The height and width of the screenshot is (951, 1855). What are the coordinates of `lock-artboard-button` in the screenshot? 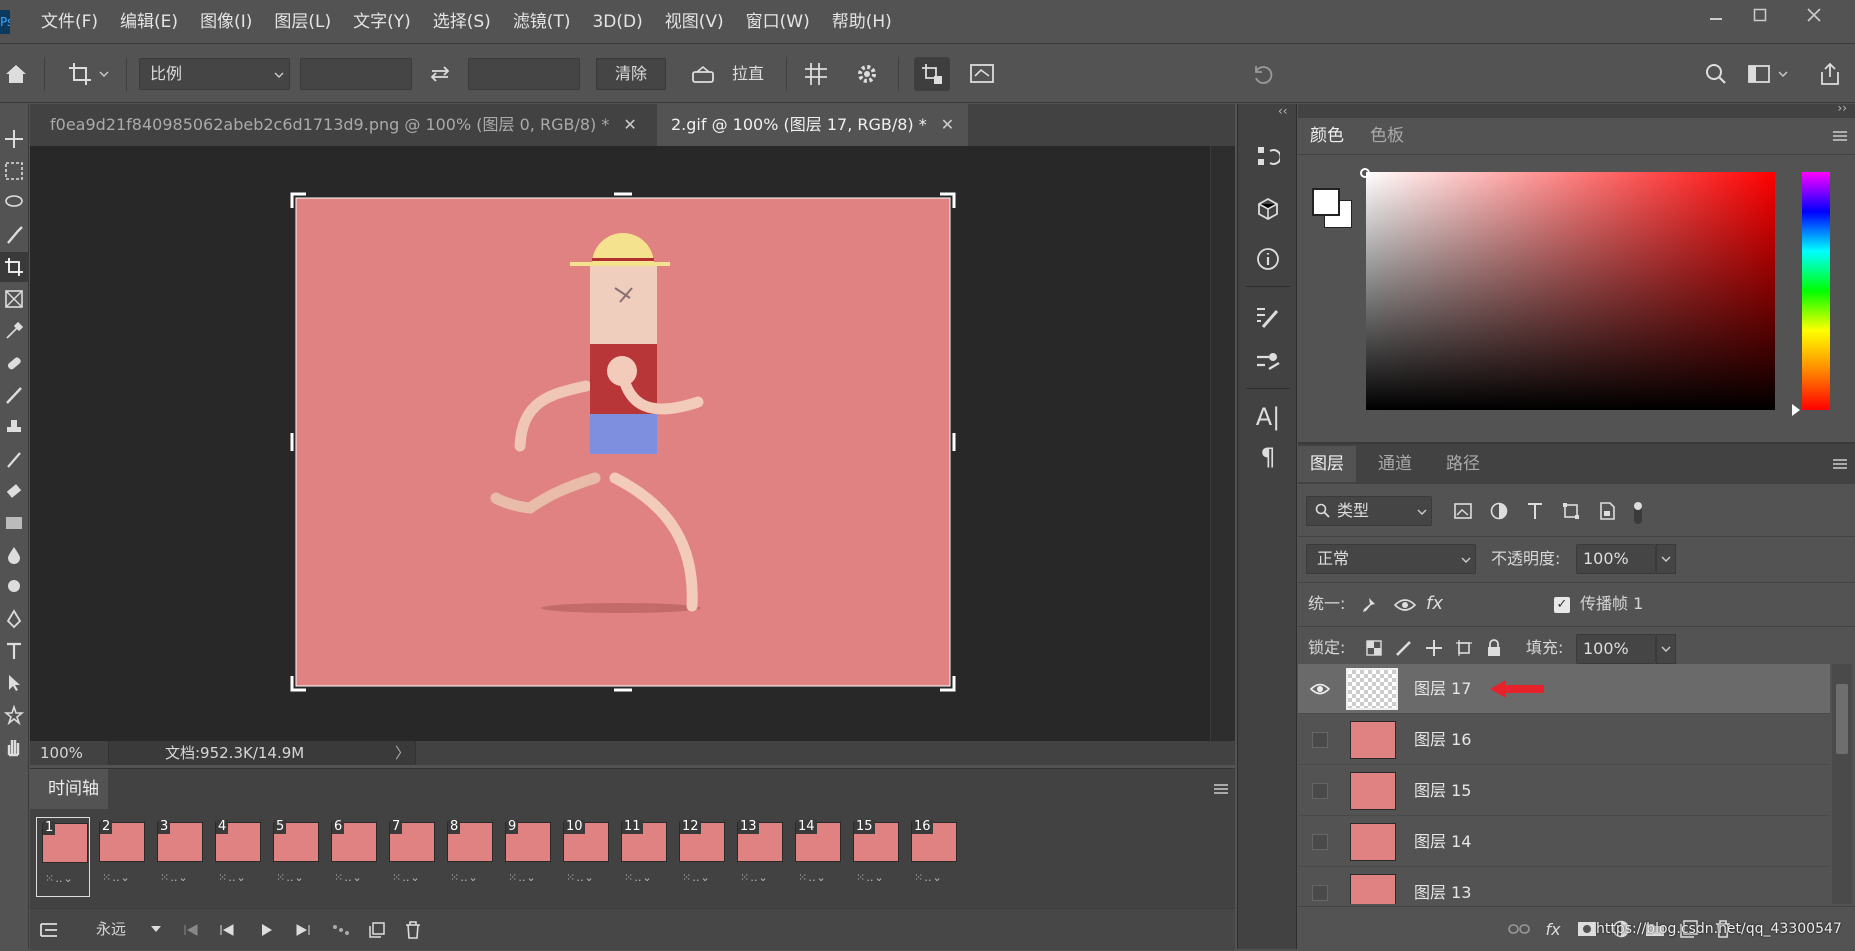 It's located at (1464, 648).